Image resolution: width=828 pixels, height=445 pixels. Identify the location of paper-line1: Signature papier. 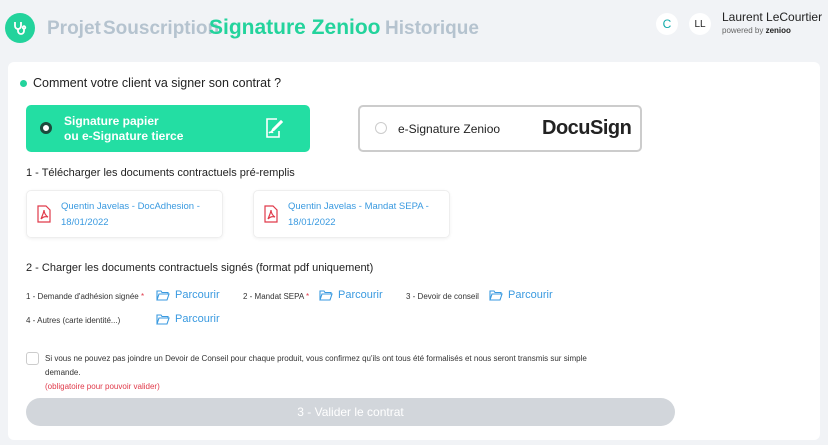
(111, 121).